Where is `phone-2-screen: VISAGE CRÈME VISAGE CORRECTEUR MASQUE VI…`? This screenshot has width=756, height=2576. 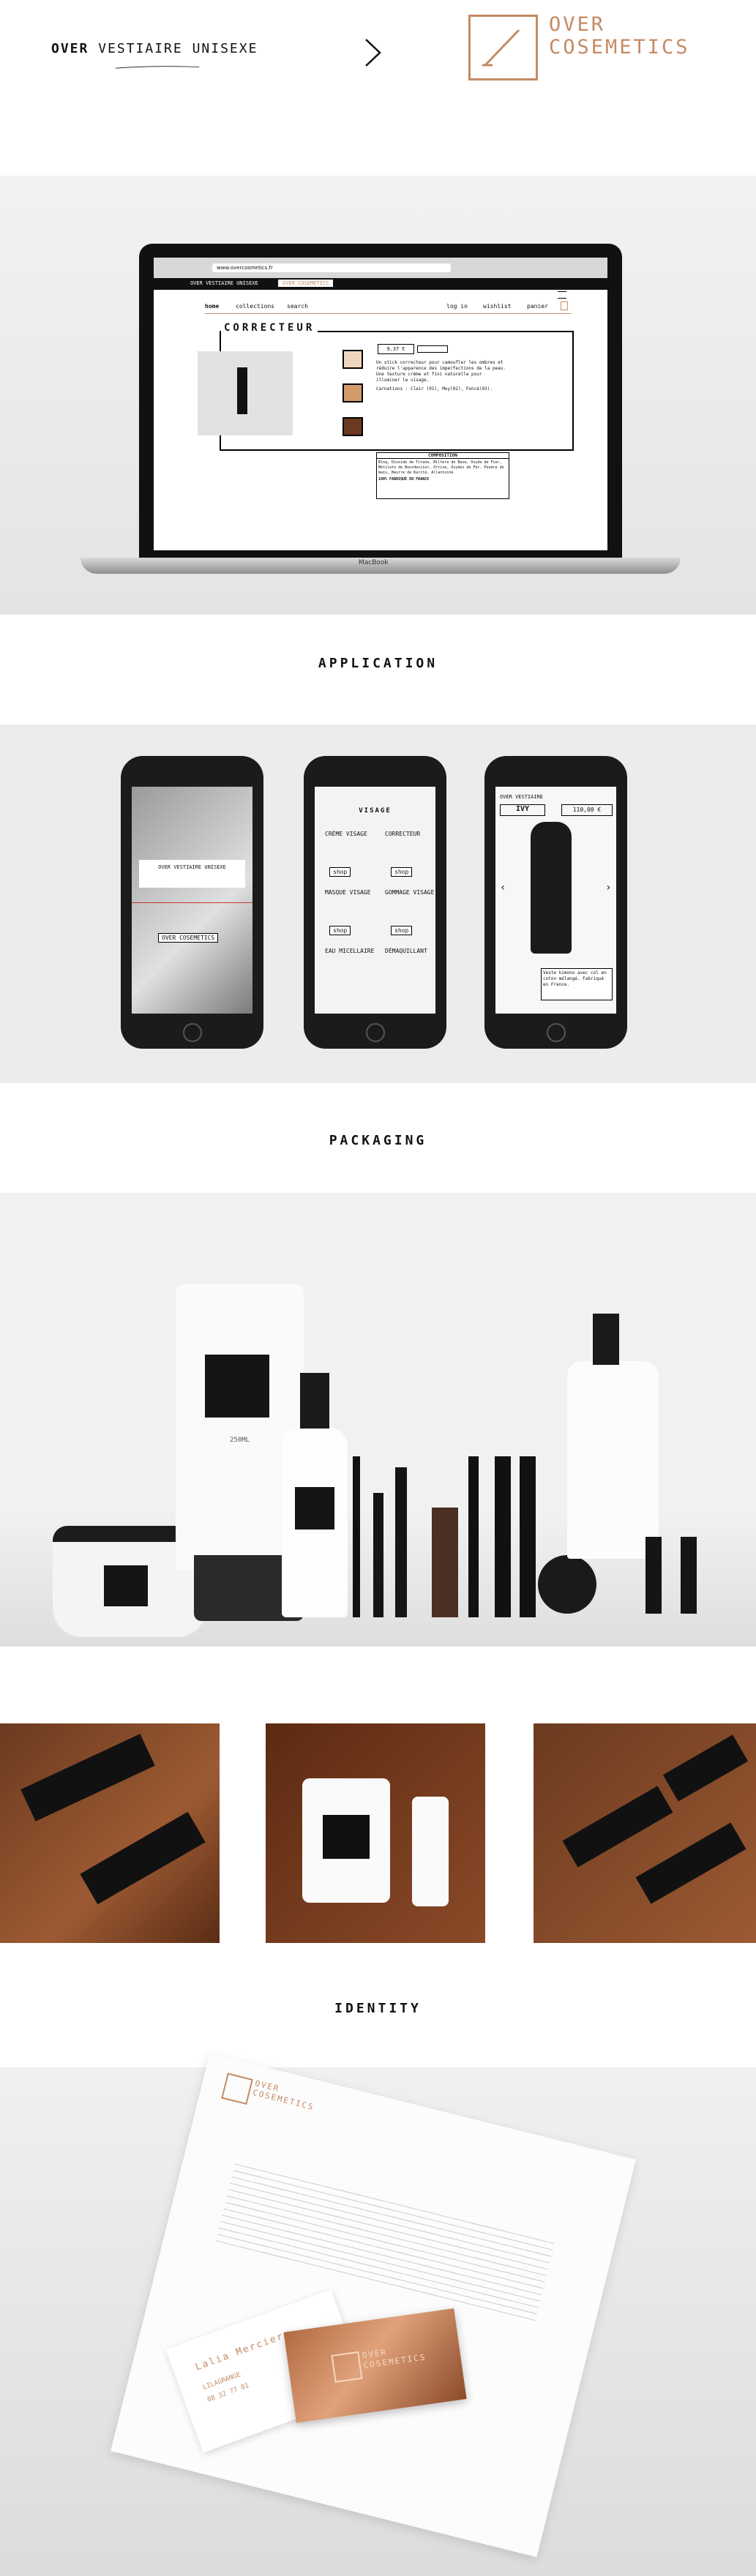 phone-2-screen: VISAGE CRÈME VISAGE CORRECTEUR MASQUE VI… is located at coordinates (375, 900).